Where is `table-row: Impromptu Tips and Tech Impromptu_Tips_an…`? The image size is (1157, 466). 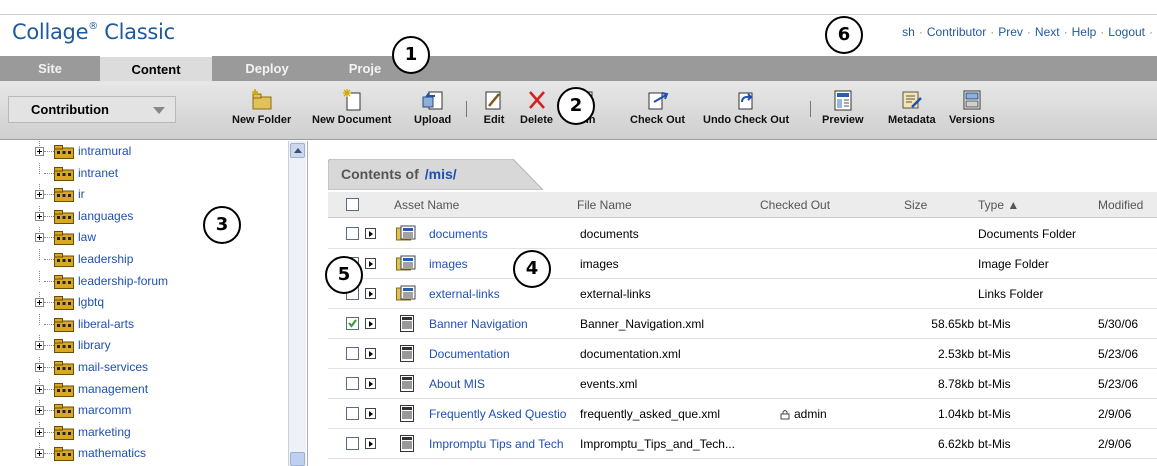 table-row: Impromptu Tips and Tech Impromptu_Tips_an… is located at coordinates (742, 444).